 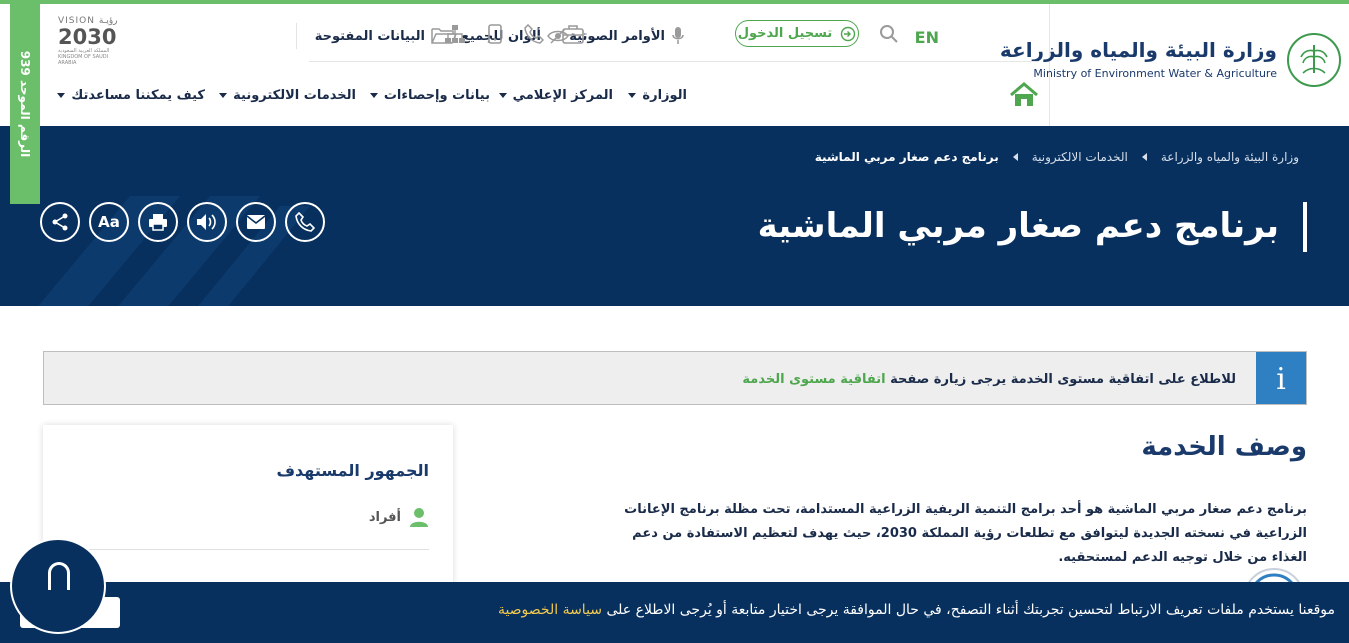 I want to click on microphone-icon, so click(x=678, y=35).